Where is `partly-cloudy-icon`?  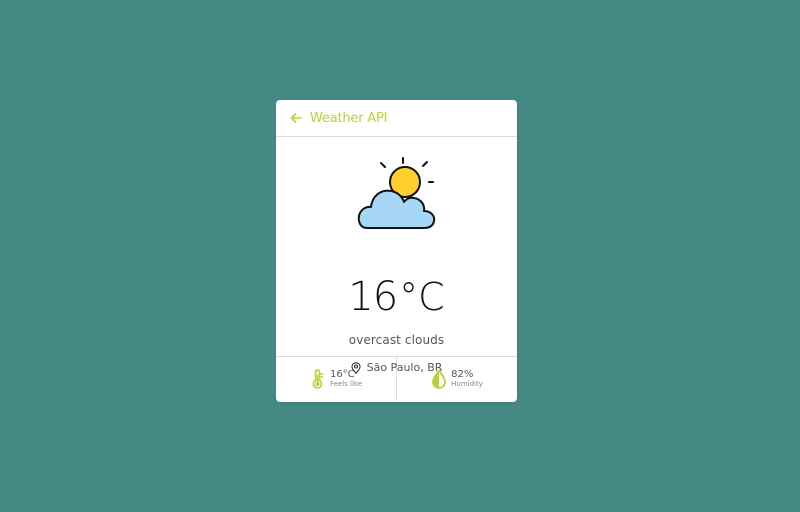
partly-cloudy-icon is located at coordinates (396, 193).